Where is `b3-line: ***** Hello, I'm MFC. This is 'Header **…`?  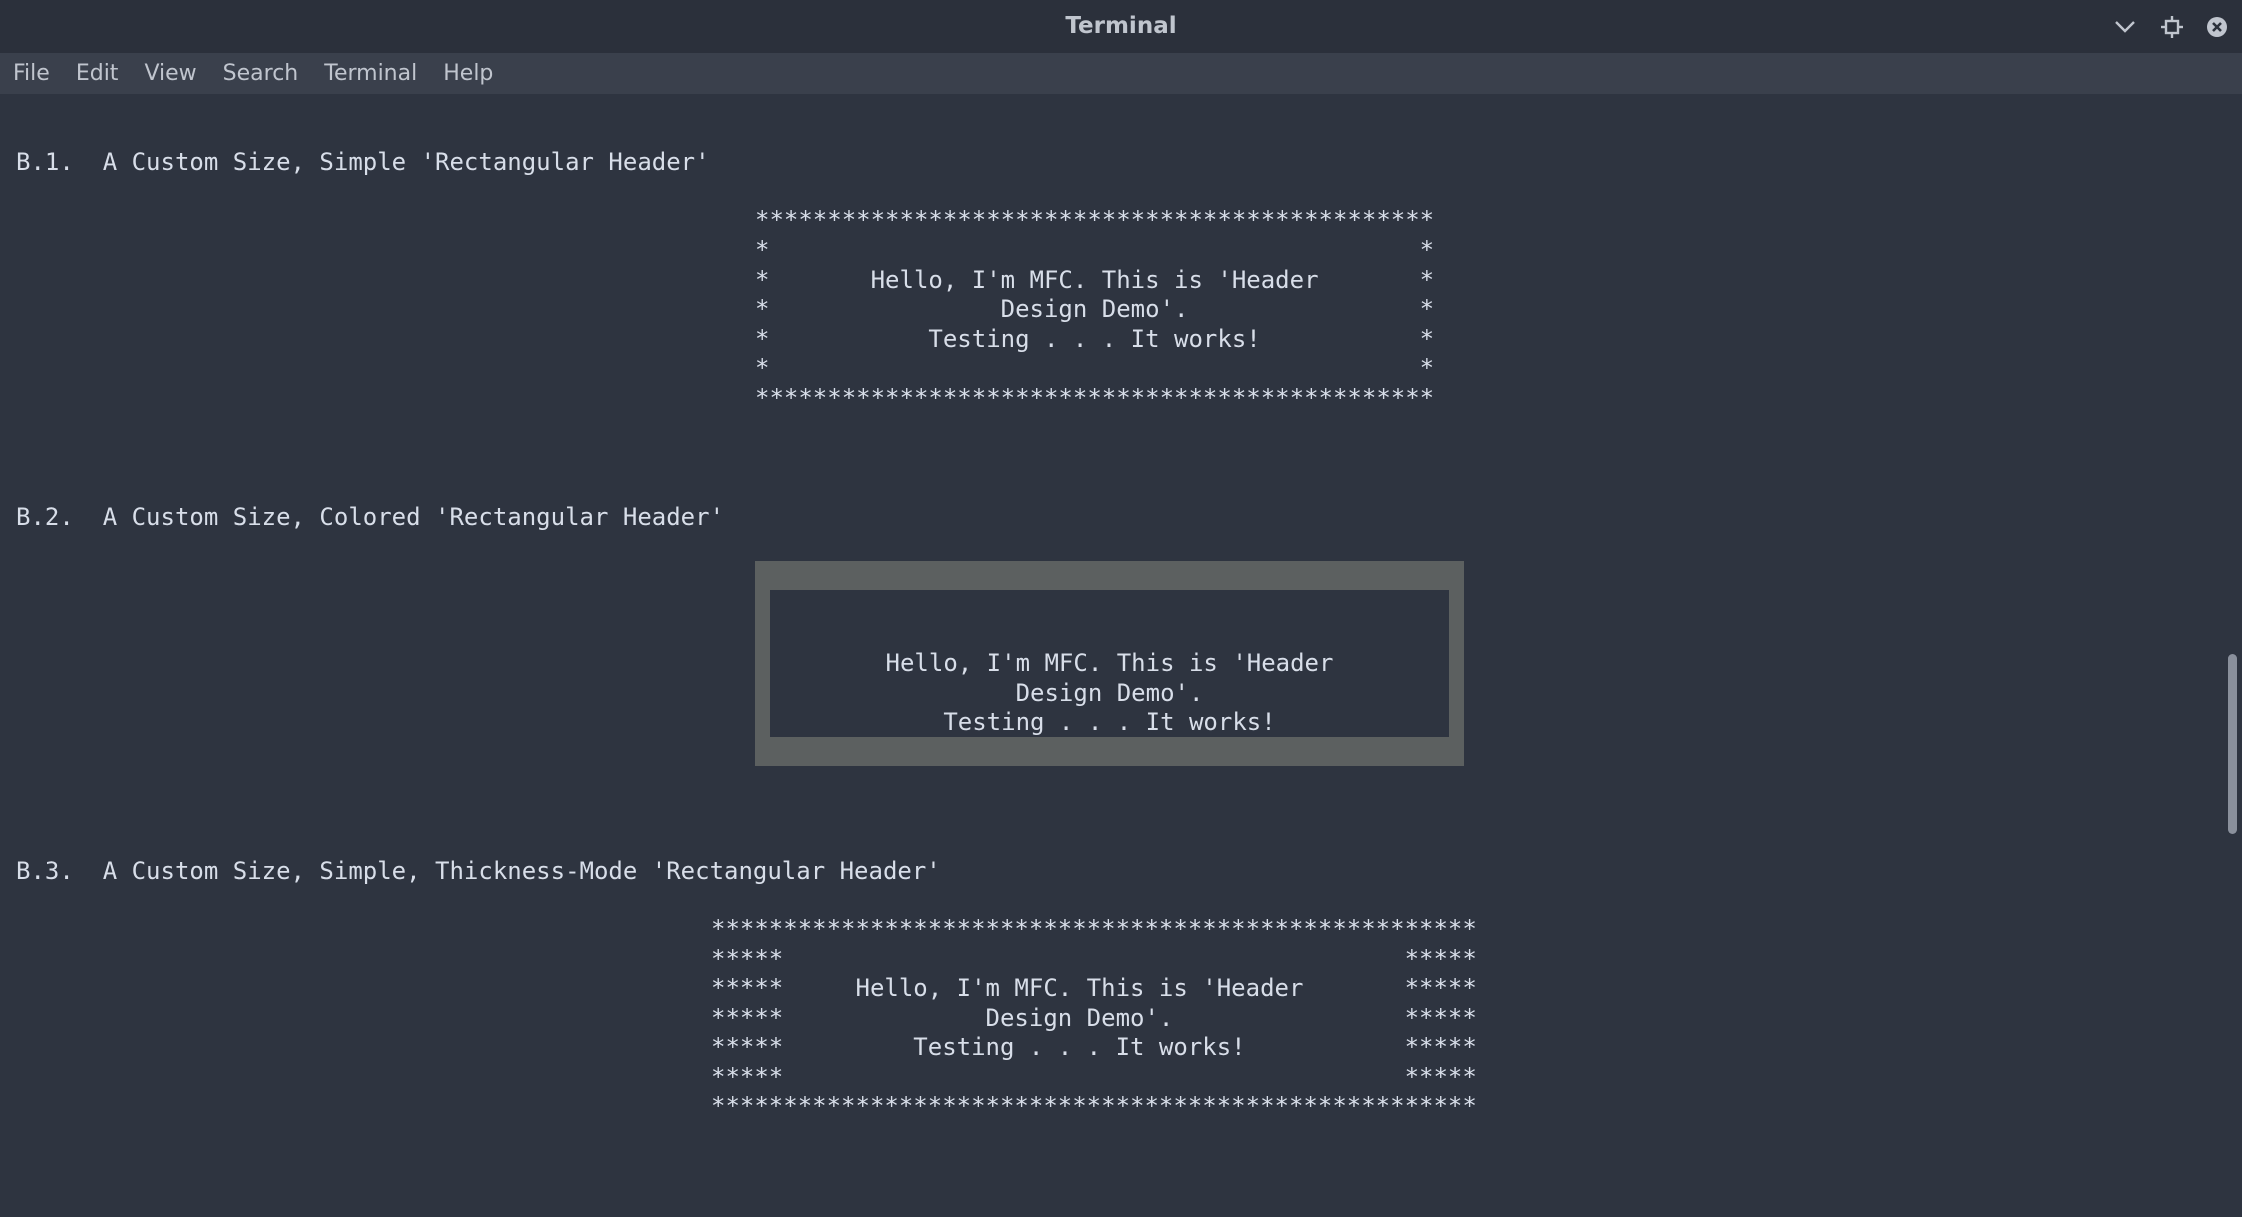 b3-line: ***** Hello, I'm MFC. This is 'Header **… is located at coordinates (1094, 988).